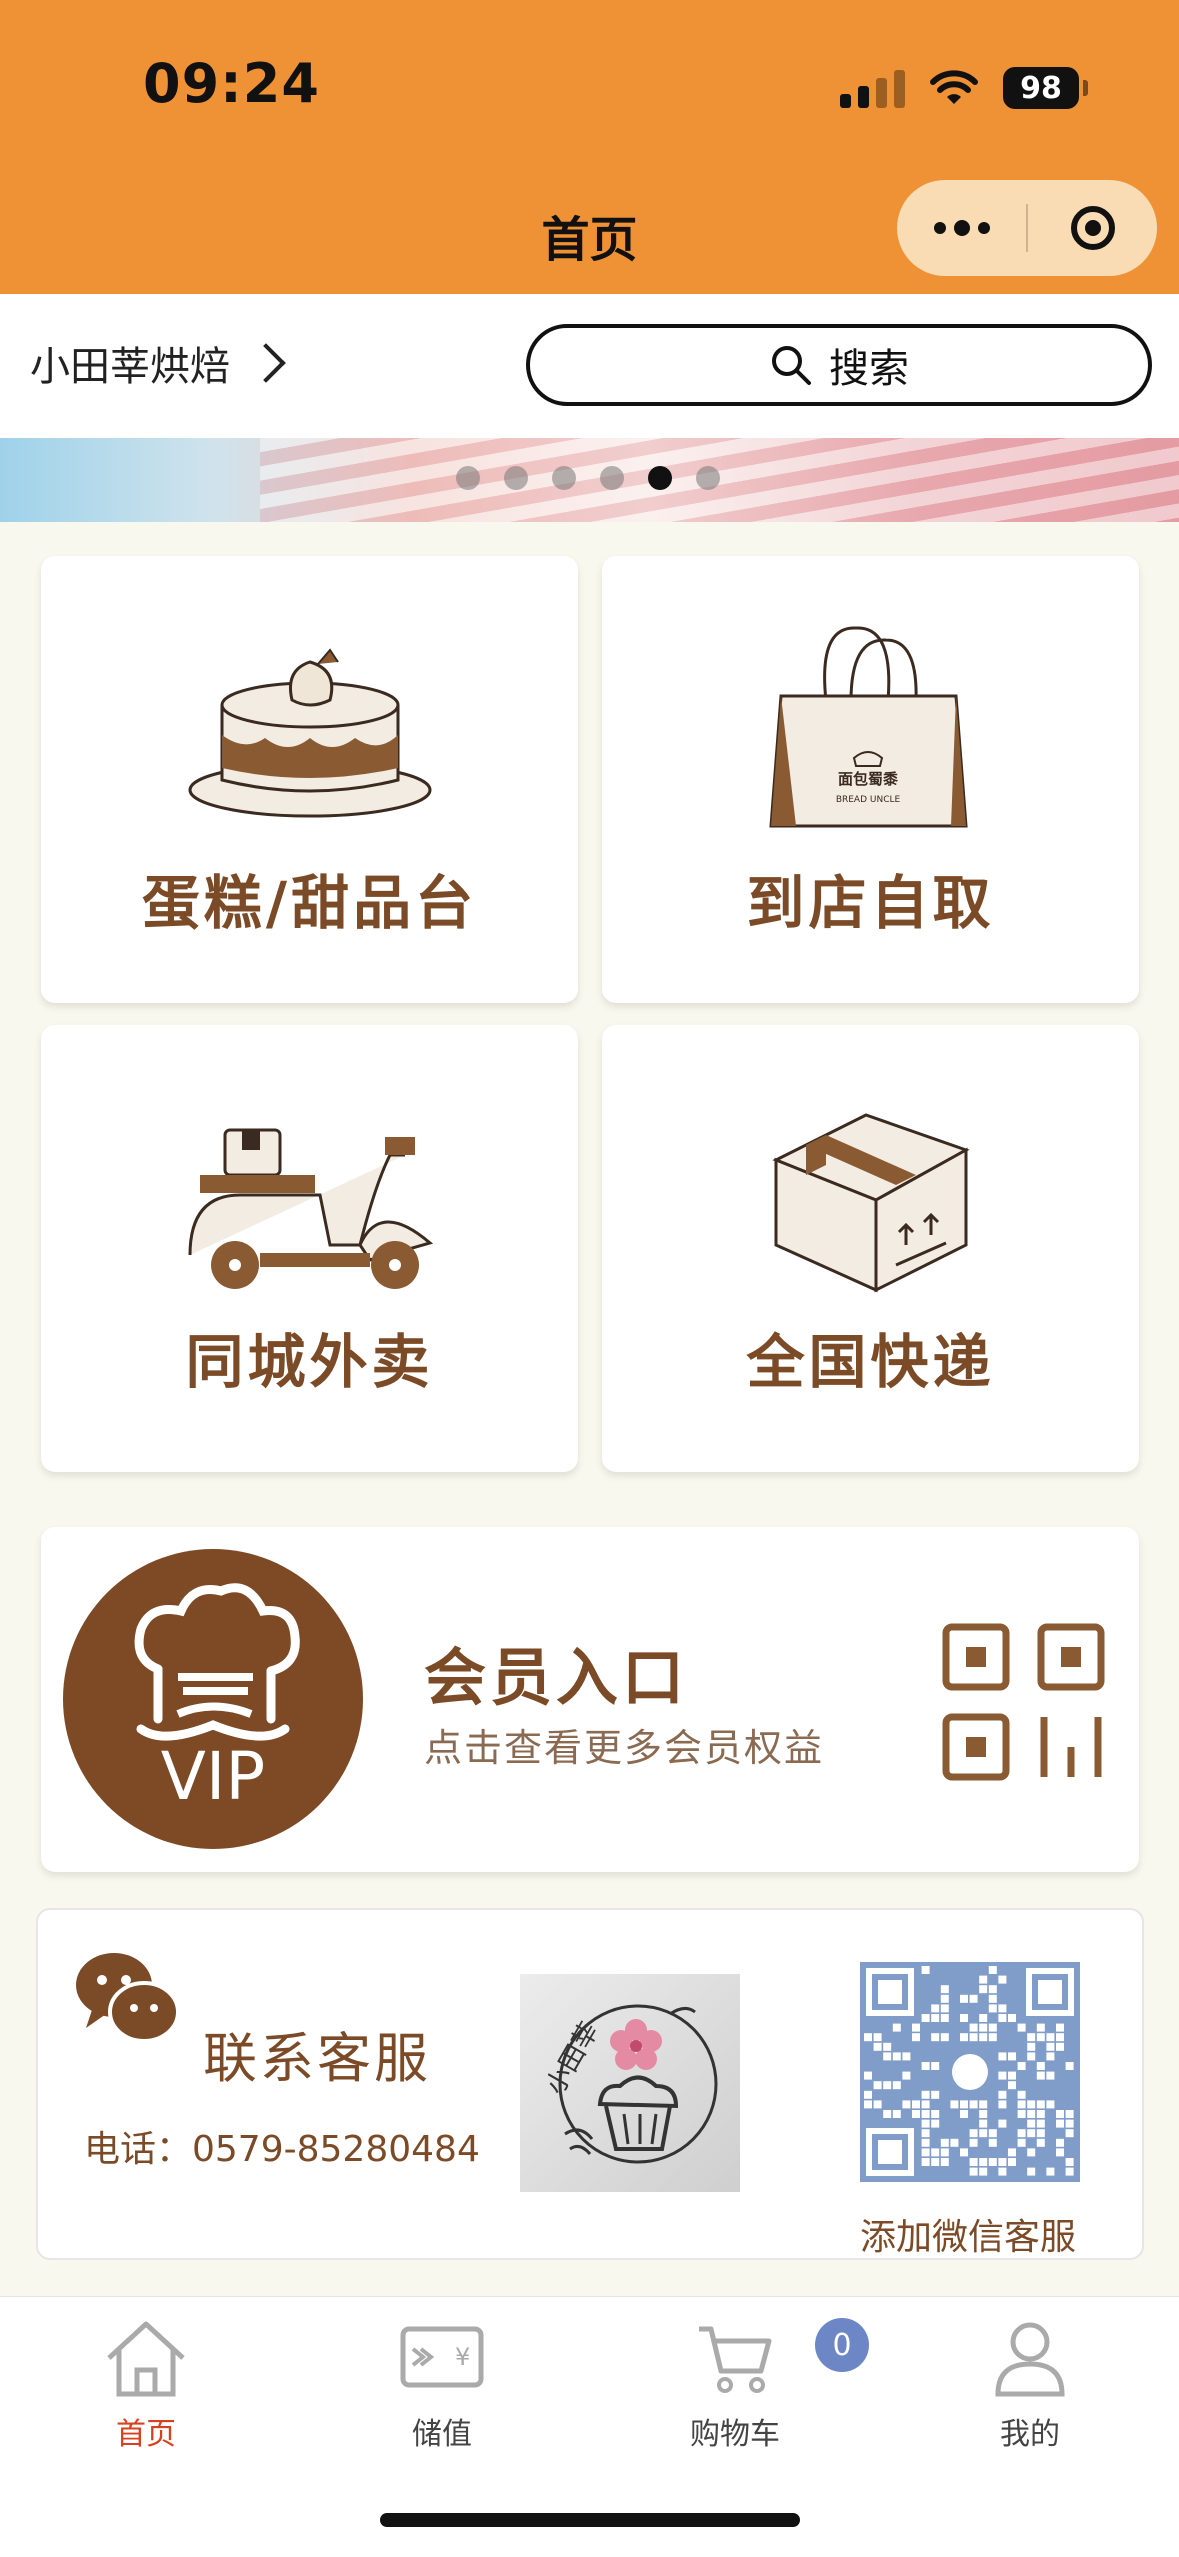 Image resolution: width=1179 pixels, height=2557 pixels. I want to click on package-box-icon, so click(870, 1203).